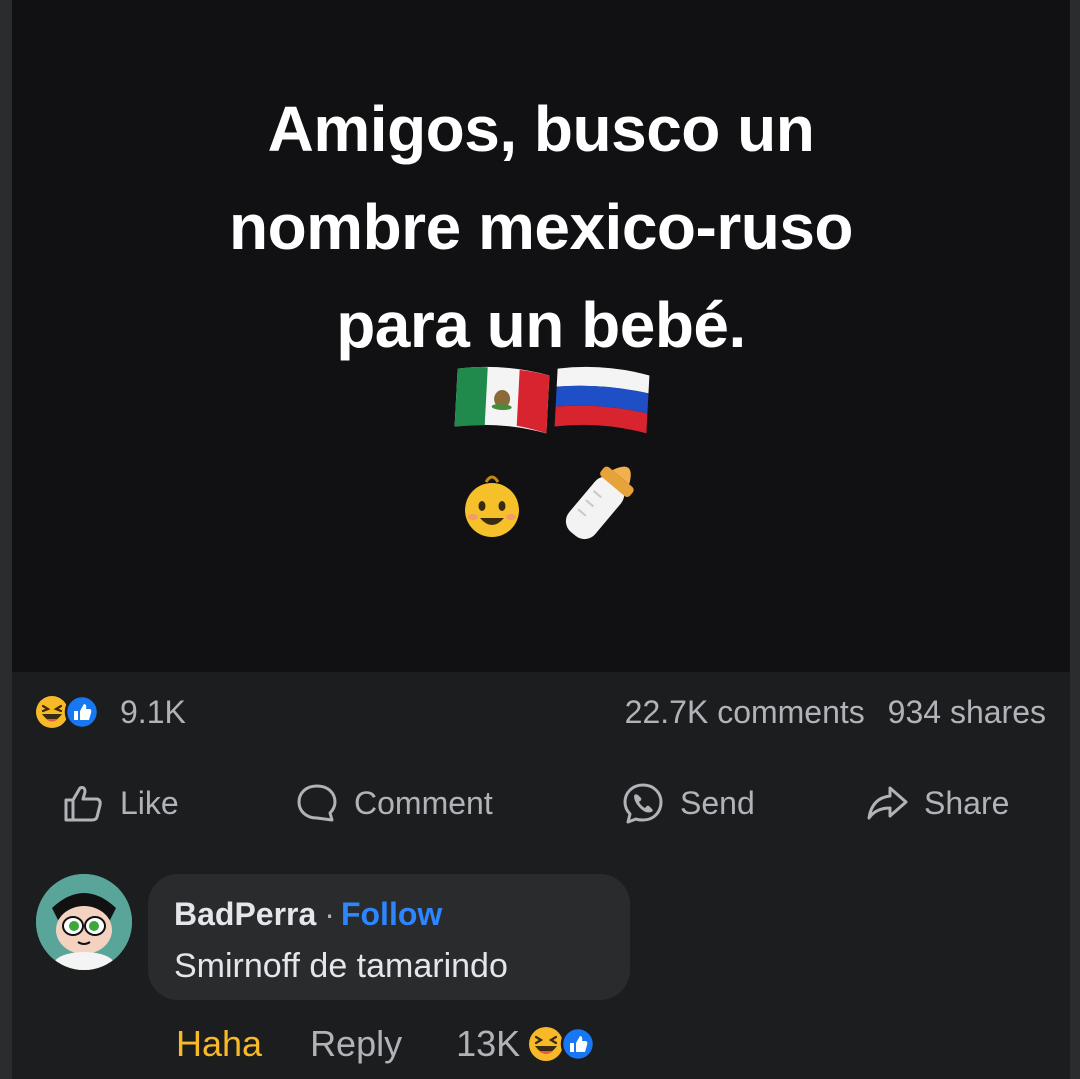  What do you see at coordinates (83, 804) in the screenshot?
I see `thumbs-up-icon` at bounding box center [83, 804].